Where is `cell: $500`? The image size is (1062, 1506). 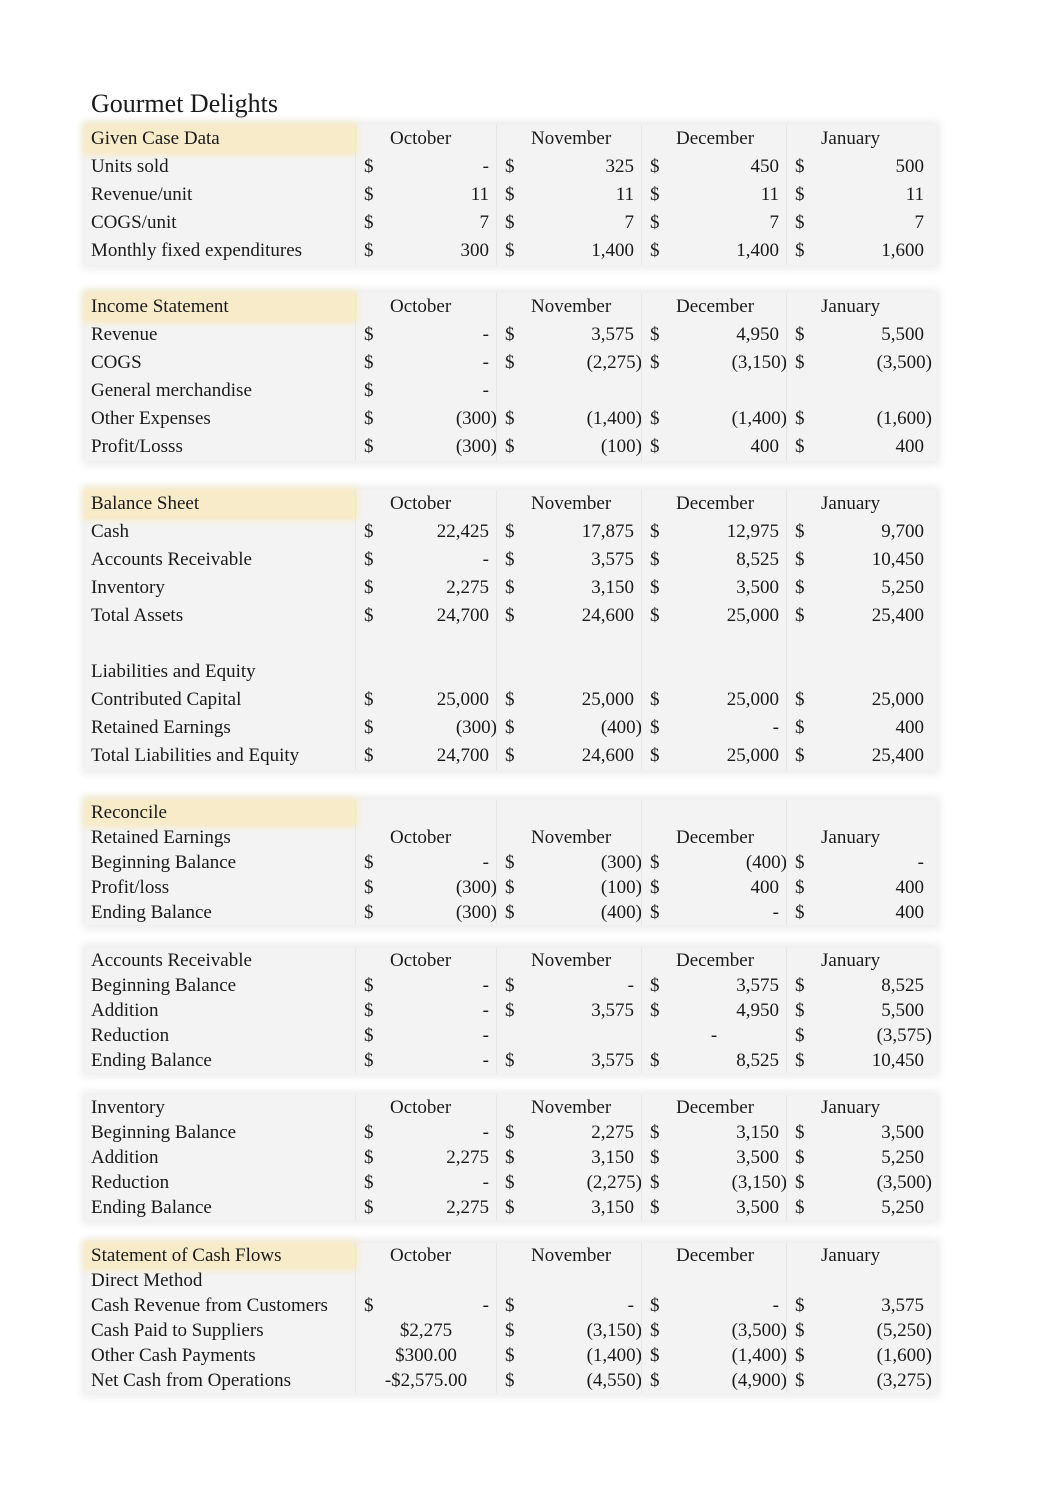 cell: $500 is located at coordinates (858, 167).